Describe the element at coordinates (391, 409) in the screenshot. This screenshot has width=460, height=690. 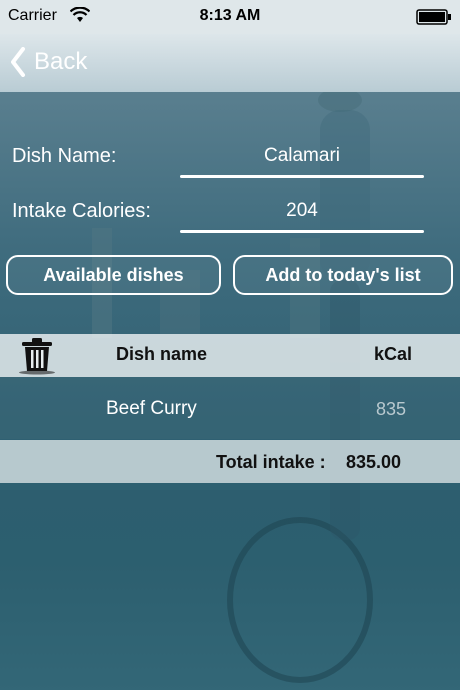
I see `row-kcal: 835` at that location.